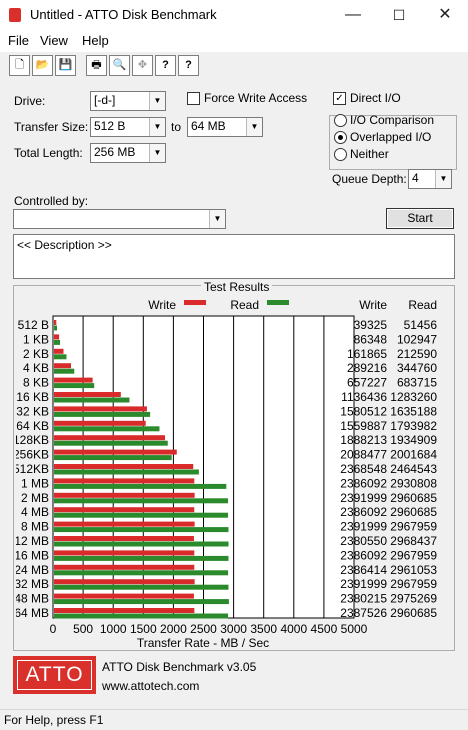 This screenshot has width=468, height=730. Describe the element at coordinates (367, 354) in the screenshot. I see `write-value: 161865` at that location.